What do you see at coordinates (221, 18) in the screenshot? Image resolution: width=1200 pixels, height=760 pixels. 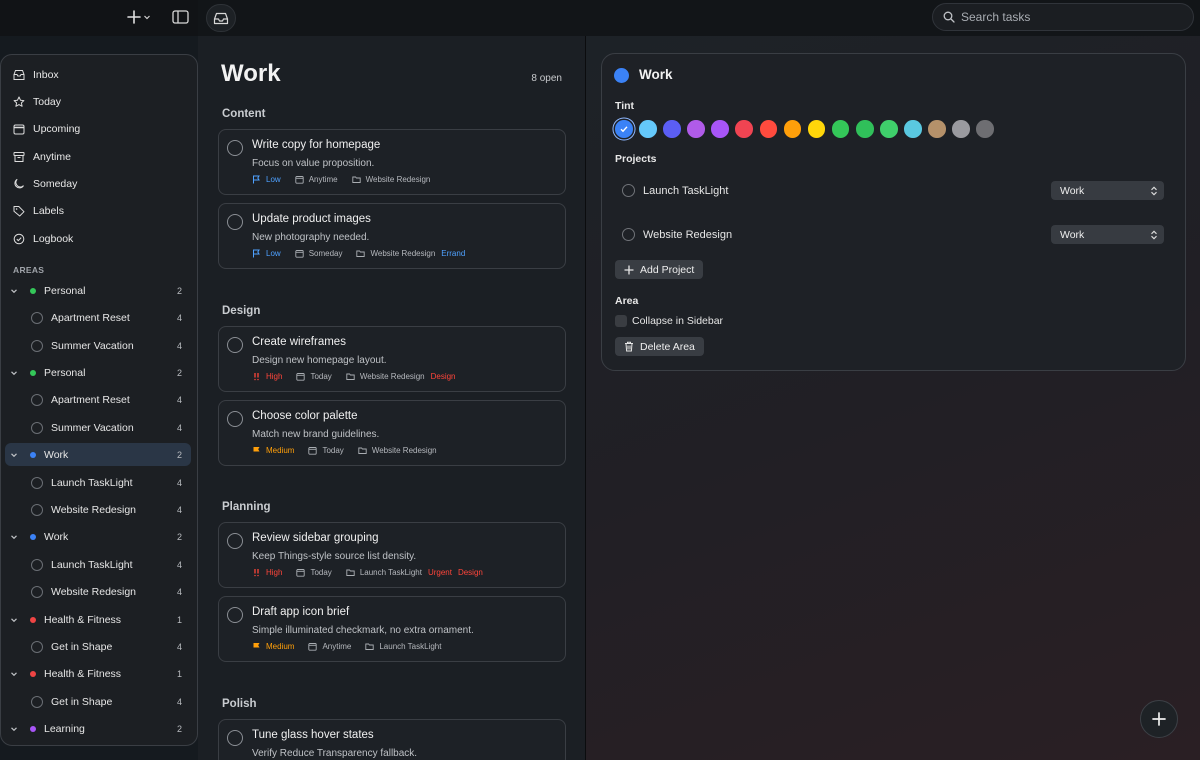 I see `inbox-toolbar-button` at bounding box center [221, 18].